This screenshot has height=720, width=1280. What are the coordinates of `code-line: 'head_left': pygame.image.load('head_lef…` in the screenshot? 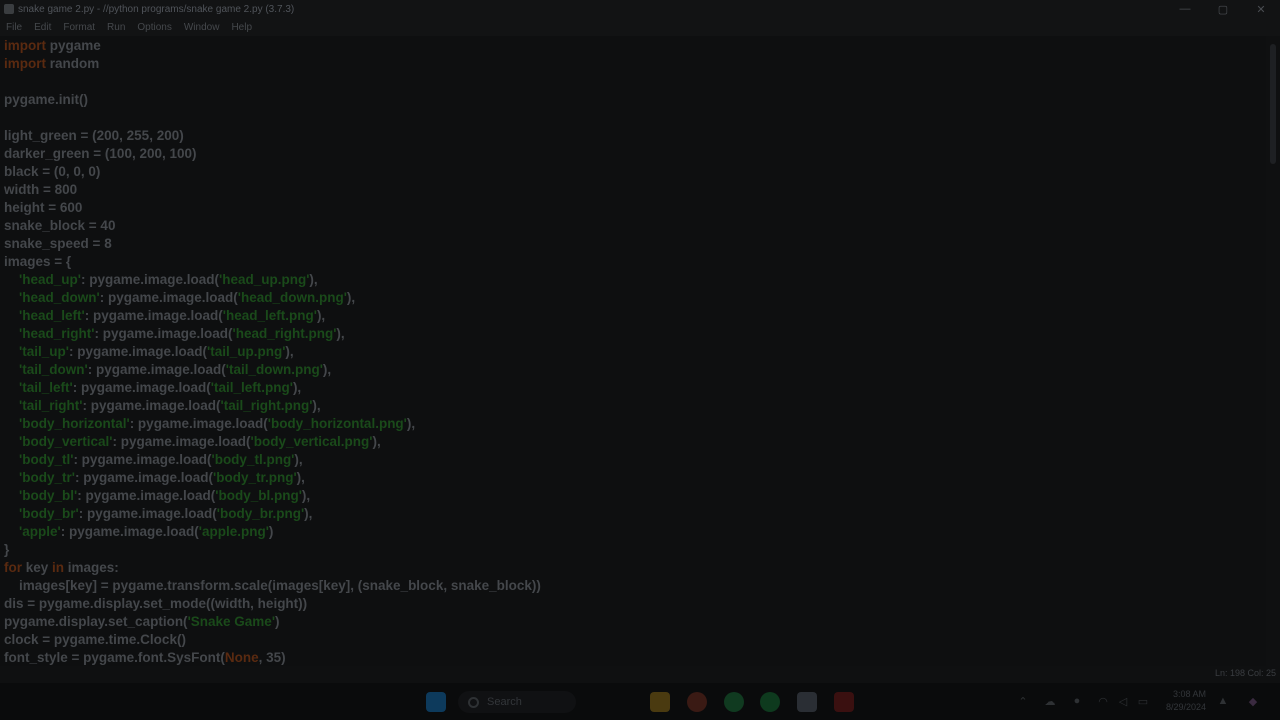 It's located at (272, 316).